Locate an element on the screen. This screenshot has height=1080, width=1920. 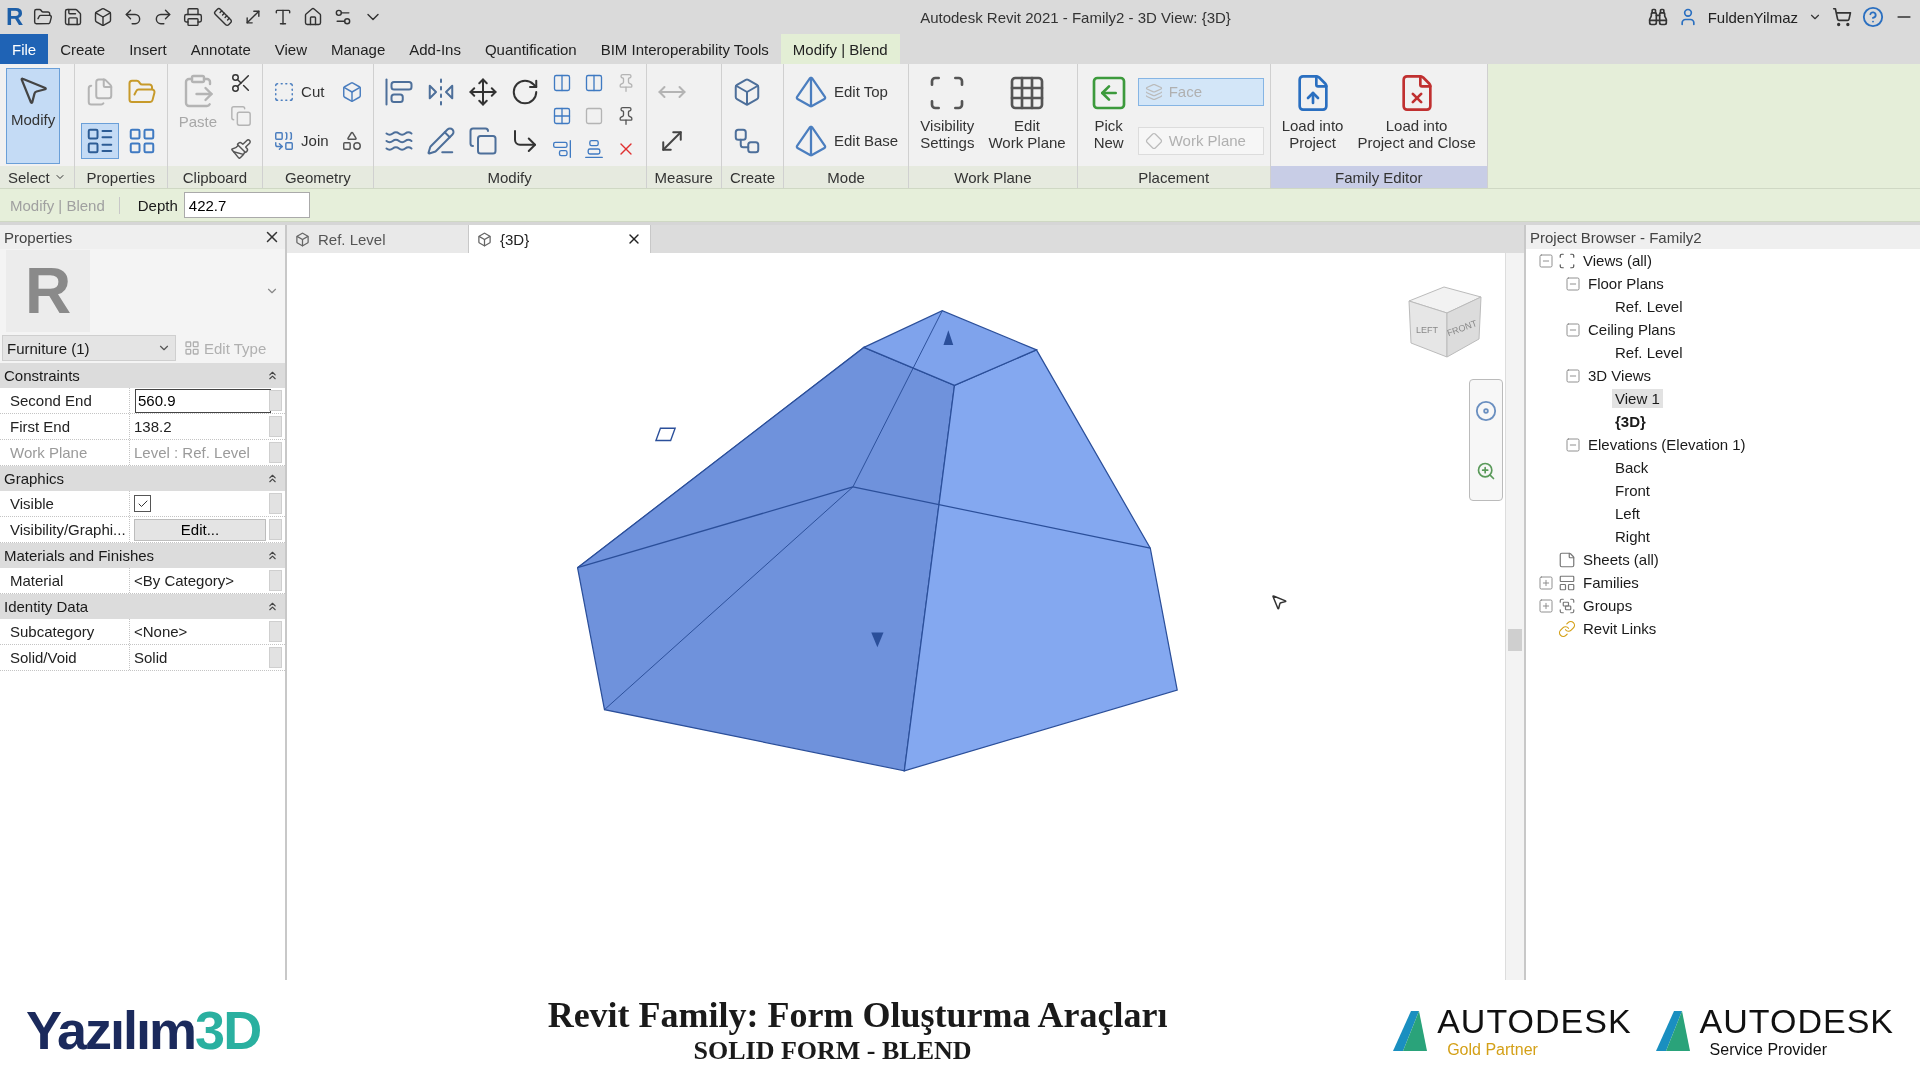
brand-name: AUTODESK is located at coordinates (1796, 1021).